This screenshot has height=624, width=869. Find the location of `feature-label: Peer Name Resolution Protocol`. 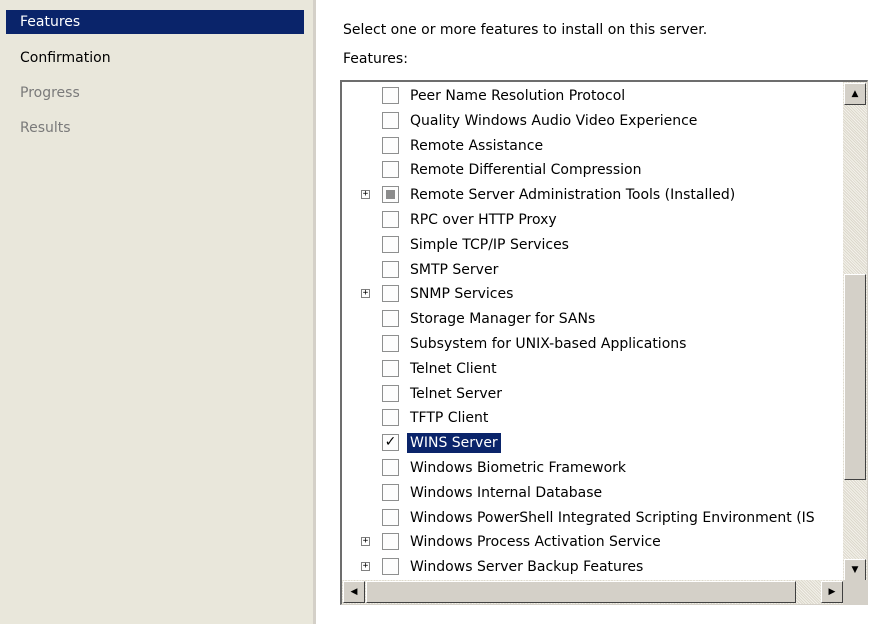

feature-label: Peer Name Resolution Protocol is located at coordinates (517, 96).